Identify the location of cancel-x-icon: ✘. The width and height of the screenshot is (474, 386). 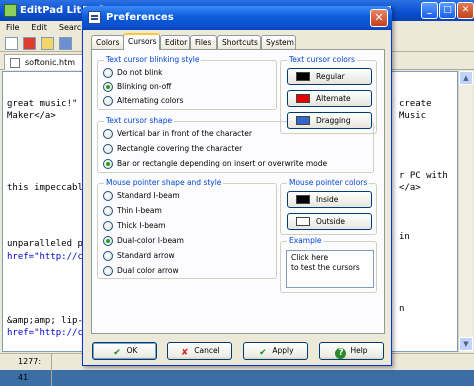
(185, 353).